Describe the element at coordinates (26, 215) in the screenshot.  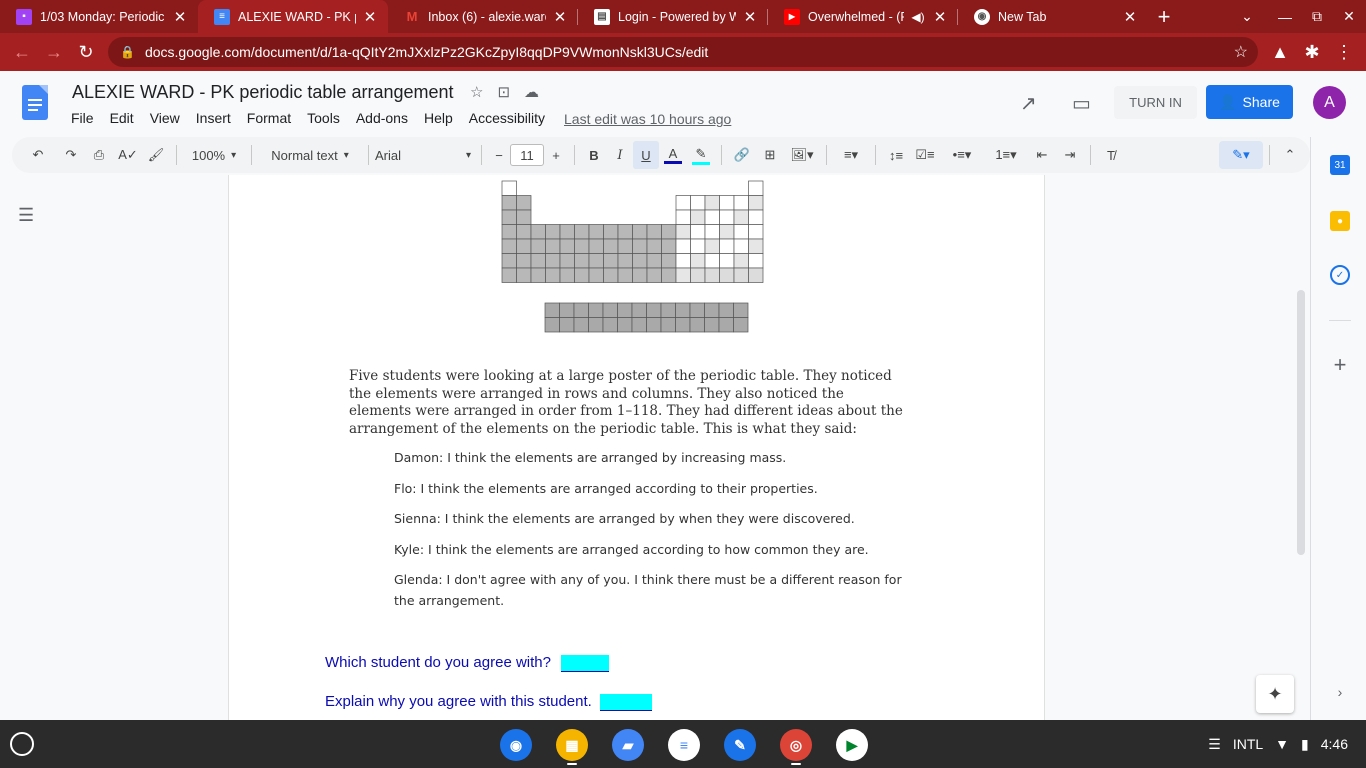
I see `document-outline-icon: ☰` at that location.